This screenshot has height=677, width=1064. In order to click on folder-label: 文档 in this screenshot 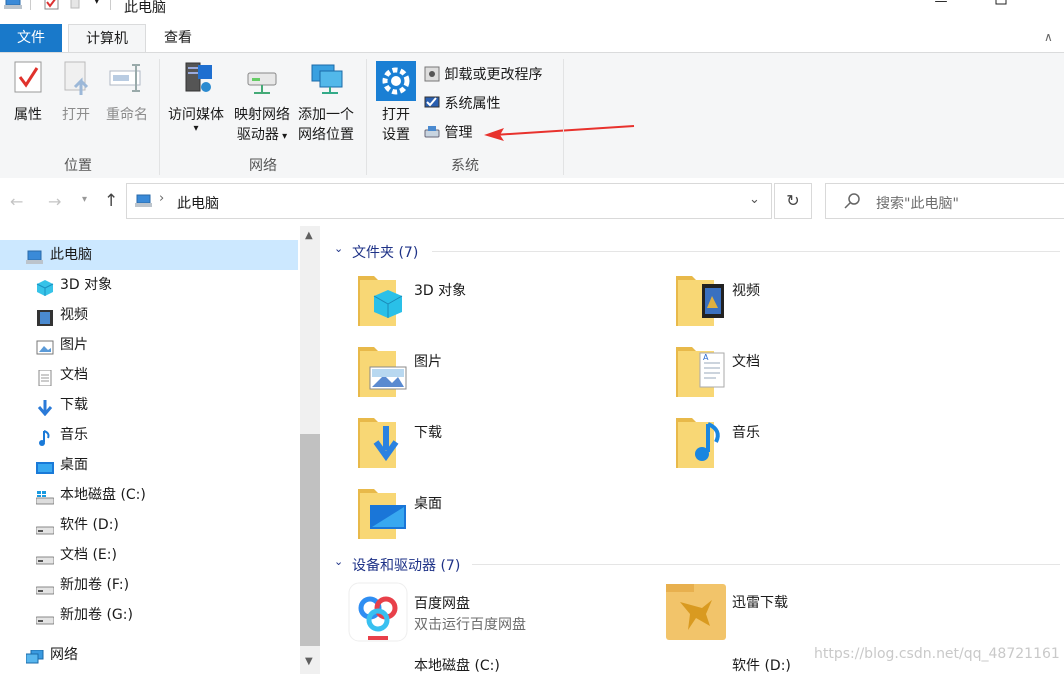, I will do `click(746, 361)`.